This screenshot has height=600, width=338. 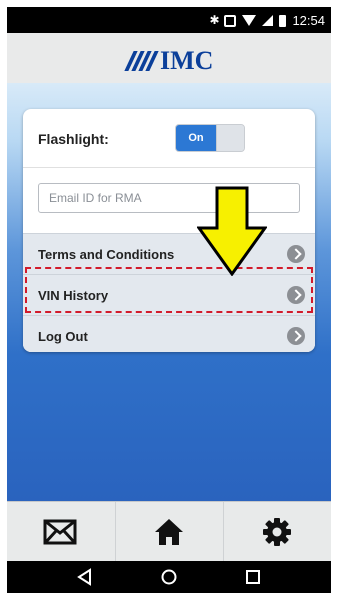 I want to click on toggle-on-label: On, so click(x=196, y=138).